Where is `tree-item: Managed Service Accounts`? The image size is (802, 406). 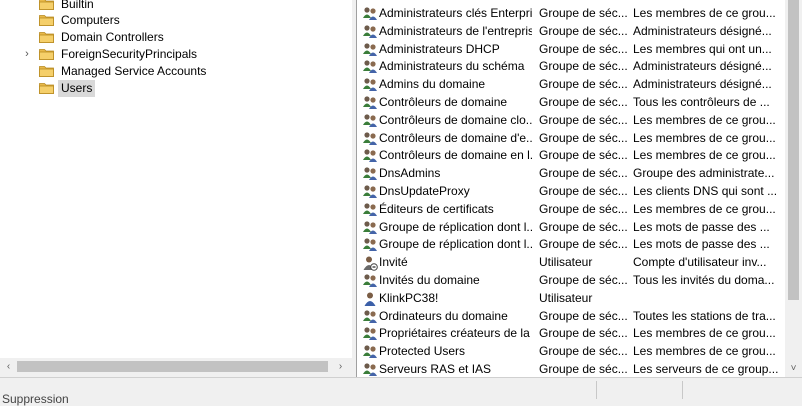
tree-item: Managed Service Accounts is located at coordinates (176, 71).